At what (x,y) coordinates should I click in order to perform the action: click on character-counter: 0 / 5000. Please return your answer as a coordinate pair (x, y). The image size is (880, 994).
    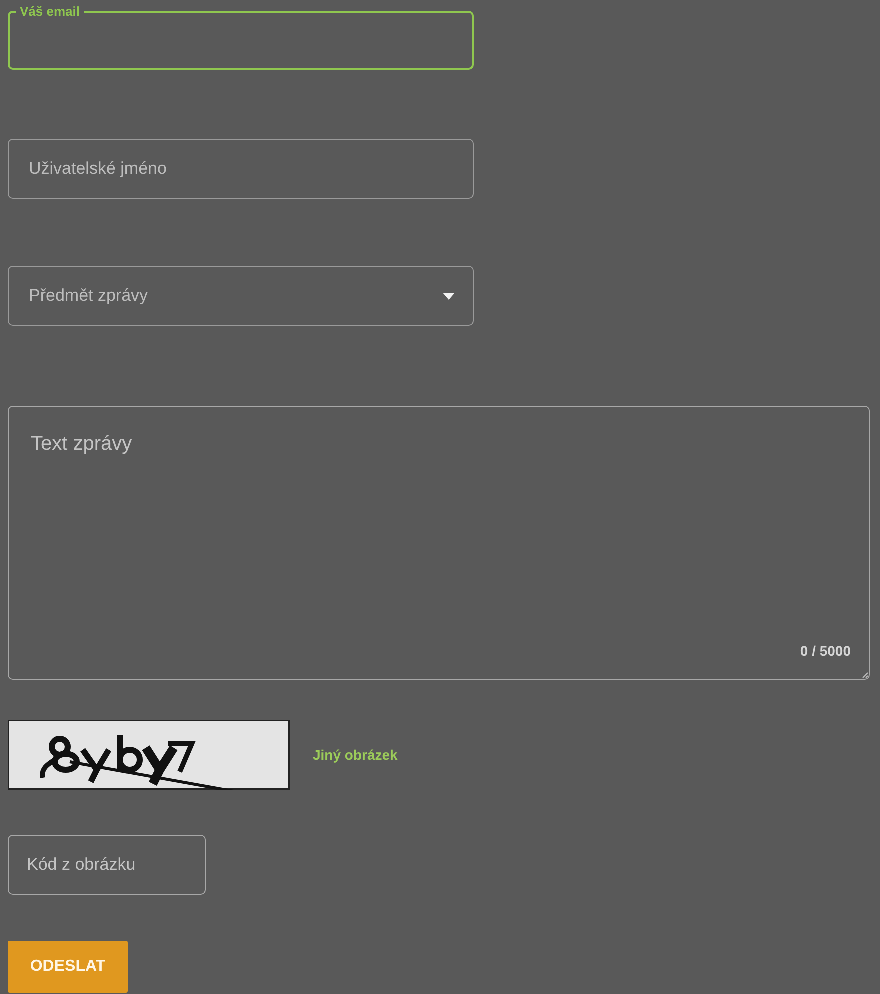
    Looking at the image, I should click on (825, 651).